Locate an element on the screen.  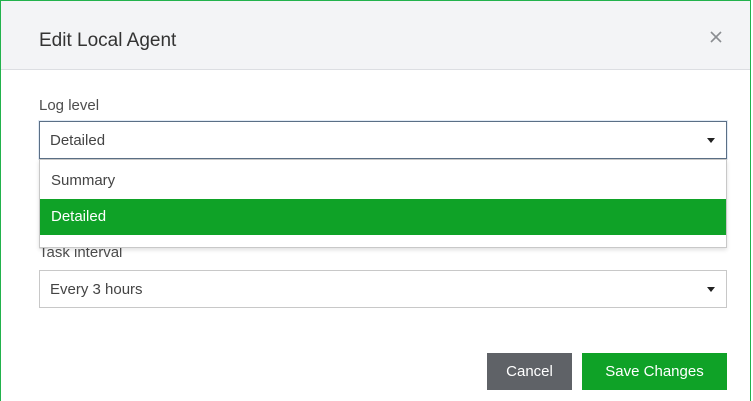
task-interval-selected-value: Every 3 hours is located at coordinates (96, 289).